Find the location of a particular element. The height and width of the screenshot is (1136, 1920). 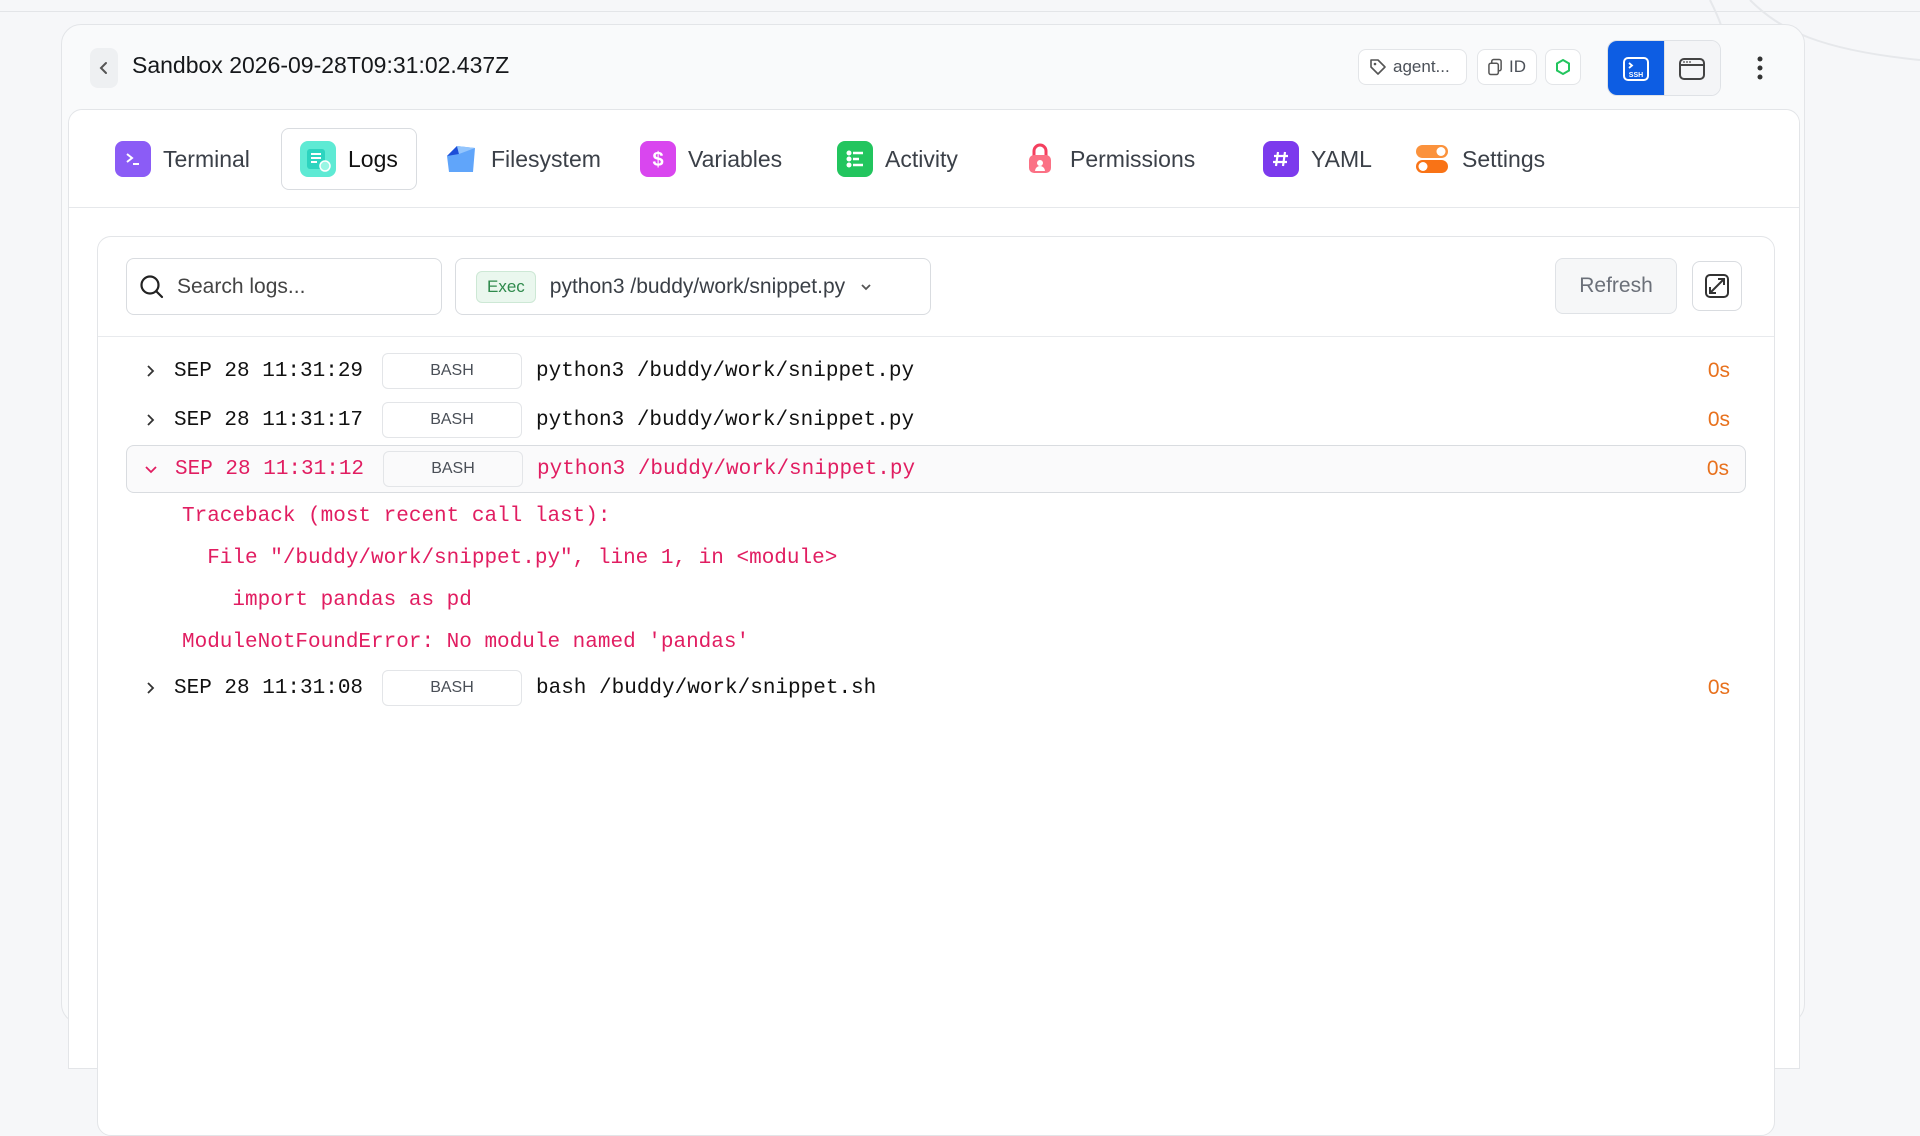

search-box is located at coordinates (284, 286).